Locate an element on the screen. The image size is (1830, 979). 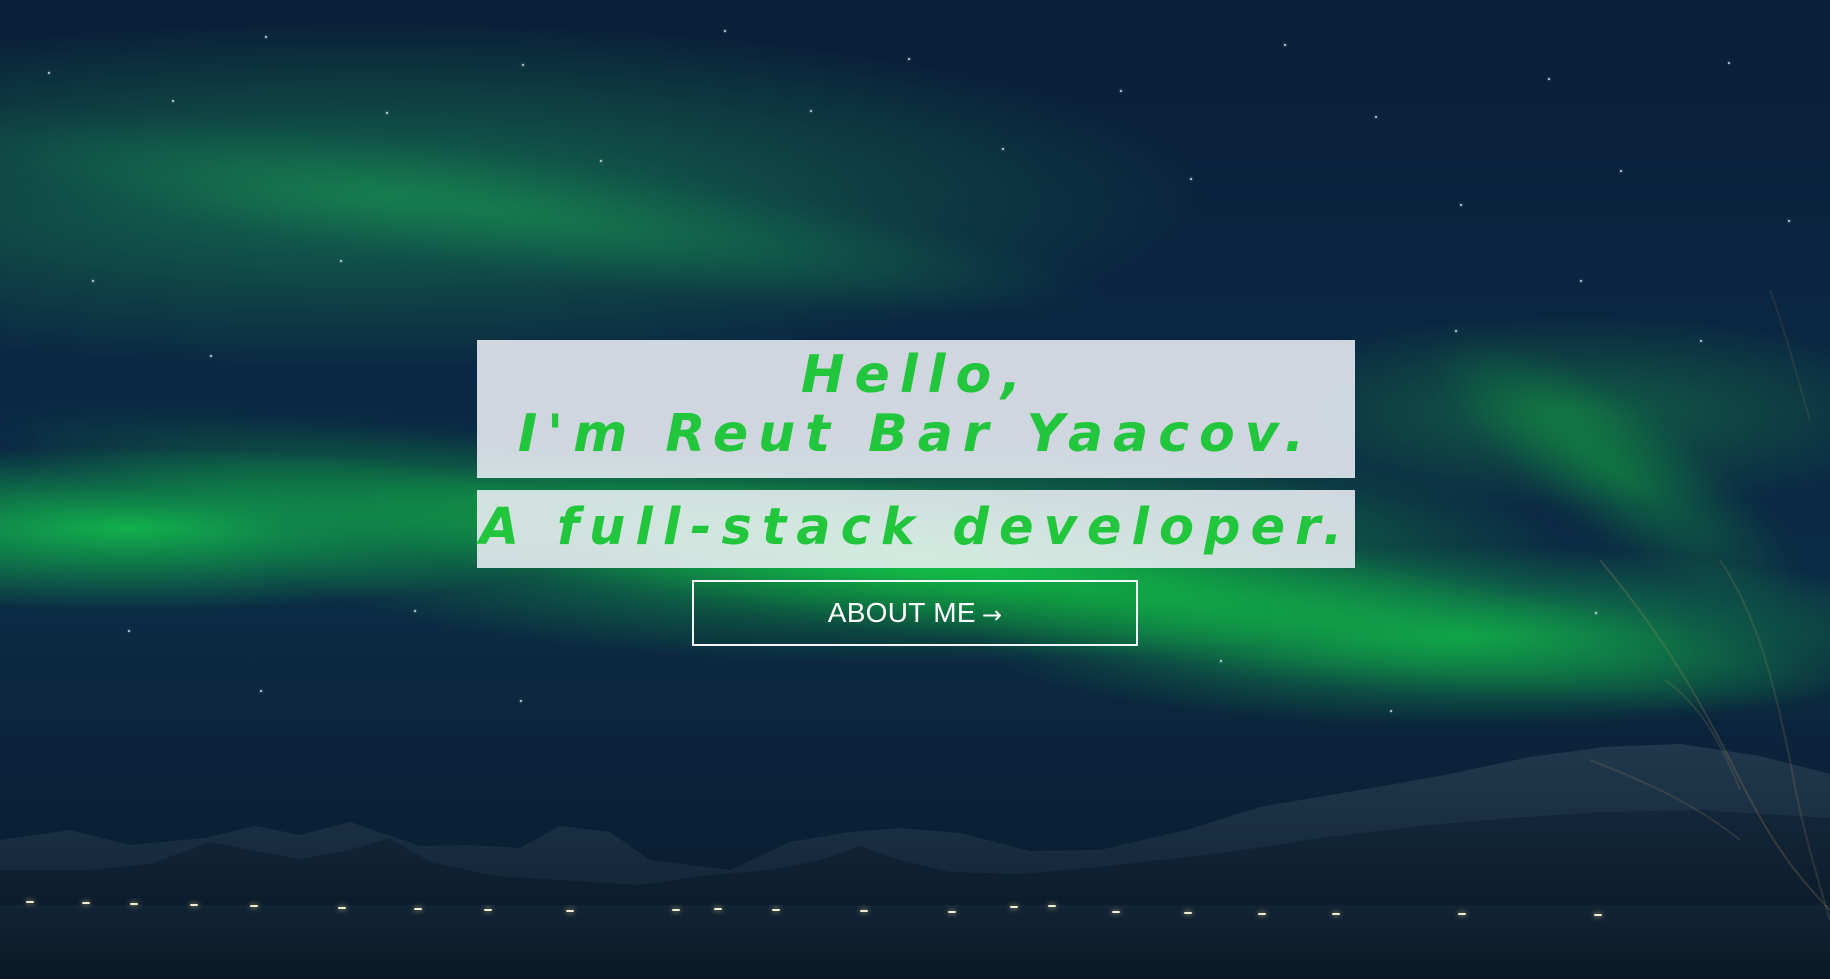
role-heading: A full-stack developer. is located at coordinates (916, 527).